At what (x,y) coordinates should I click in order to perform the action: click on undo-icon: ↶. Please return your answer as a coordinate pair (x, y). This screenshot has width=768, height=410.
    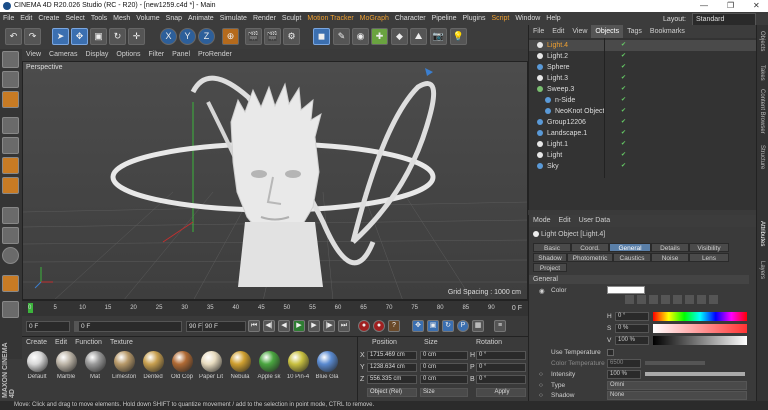
    Looking at the image, I should click on (13, 36).